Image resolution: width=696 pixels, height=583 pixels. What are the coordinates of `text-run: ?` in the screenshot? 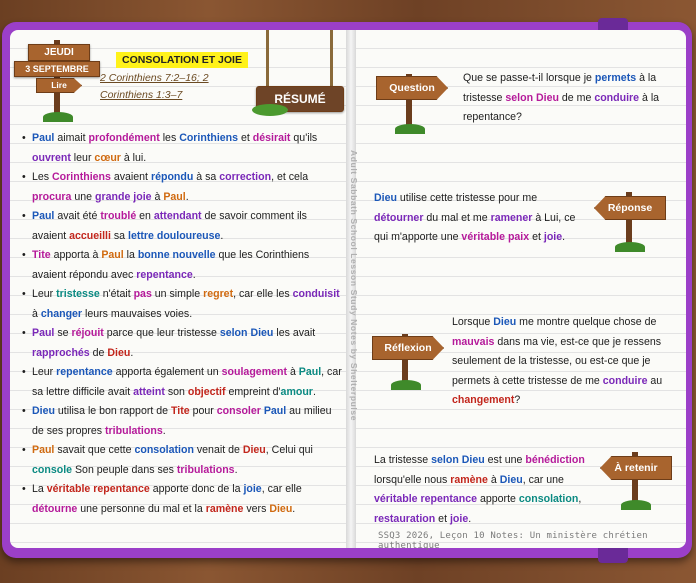 It's located at (517, 400).